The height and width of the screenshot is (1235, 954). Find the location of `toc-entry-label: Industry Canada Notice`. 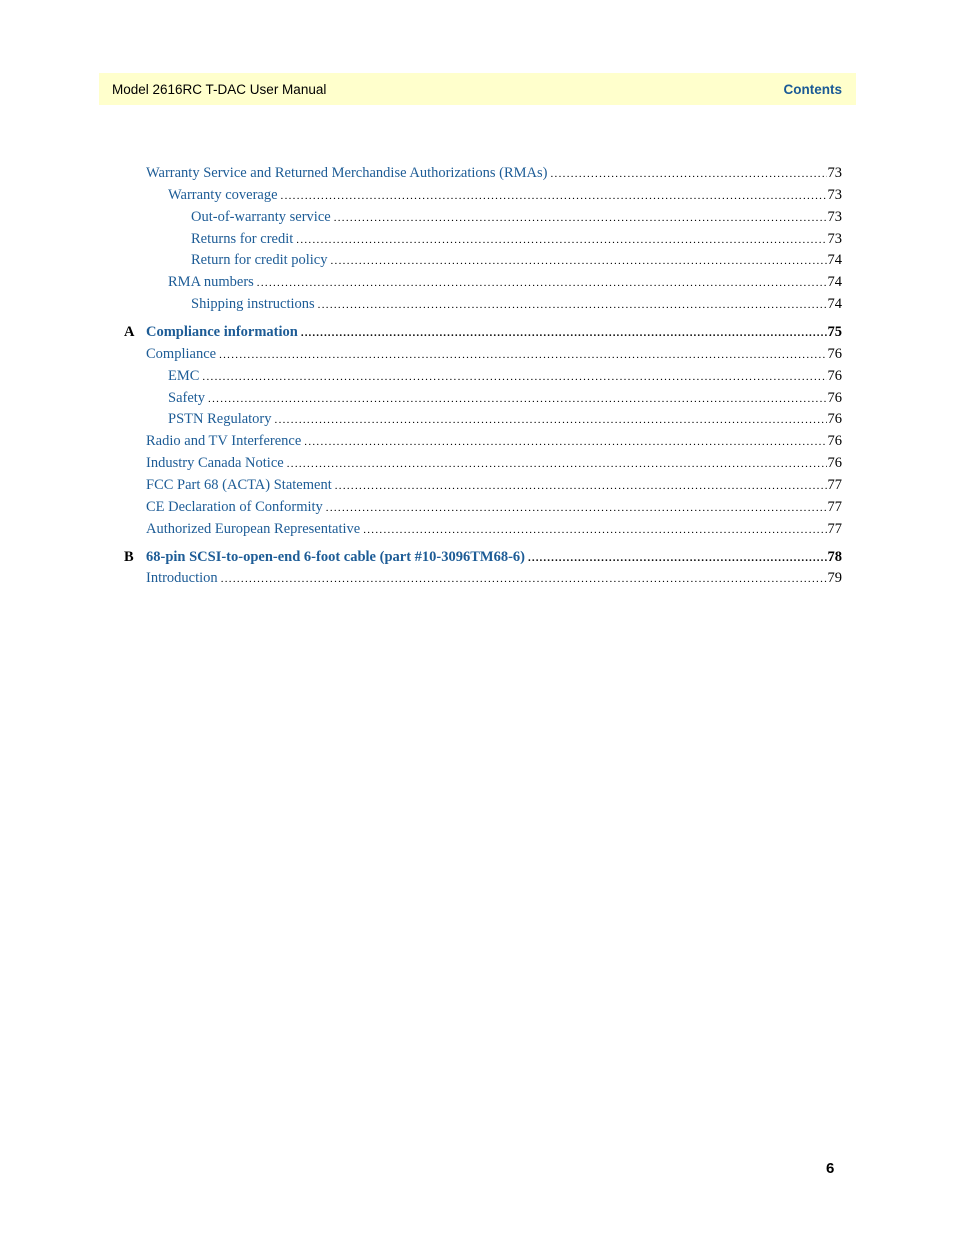

toc-entry-label: Industry Canada Notice is located at coordinates (215, 463).